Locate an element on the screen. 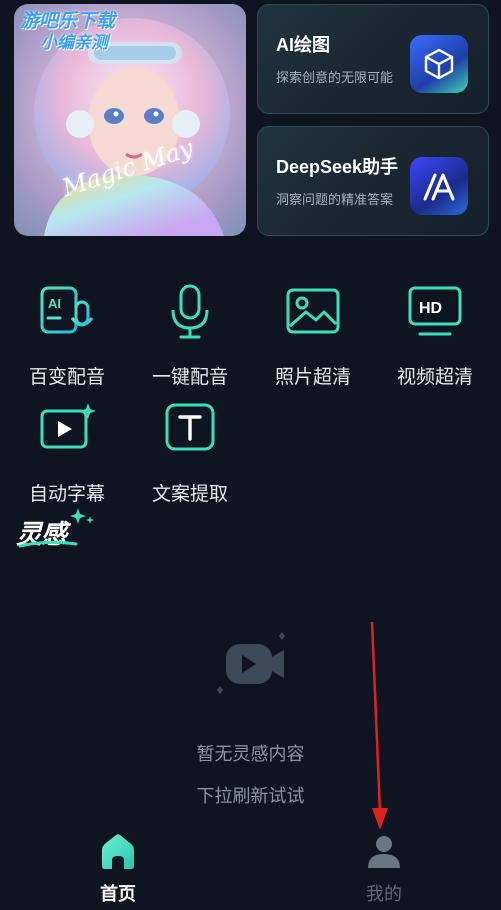 The height and width of the screenshot is (910, 501). nav-mine-label: 我的 is located at coordinates (384, 894).